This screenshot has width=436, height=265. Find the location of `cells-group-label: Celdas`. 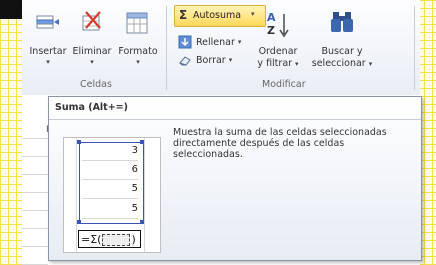

cells-group-label: Celdas is located at coordinates (96, 84).